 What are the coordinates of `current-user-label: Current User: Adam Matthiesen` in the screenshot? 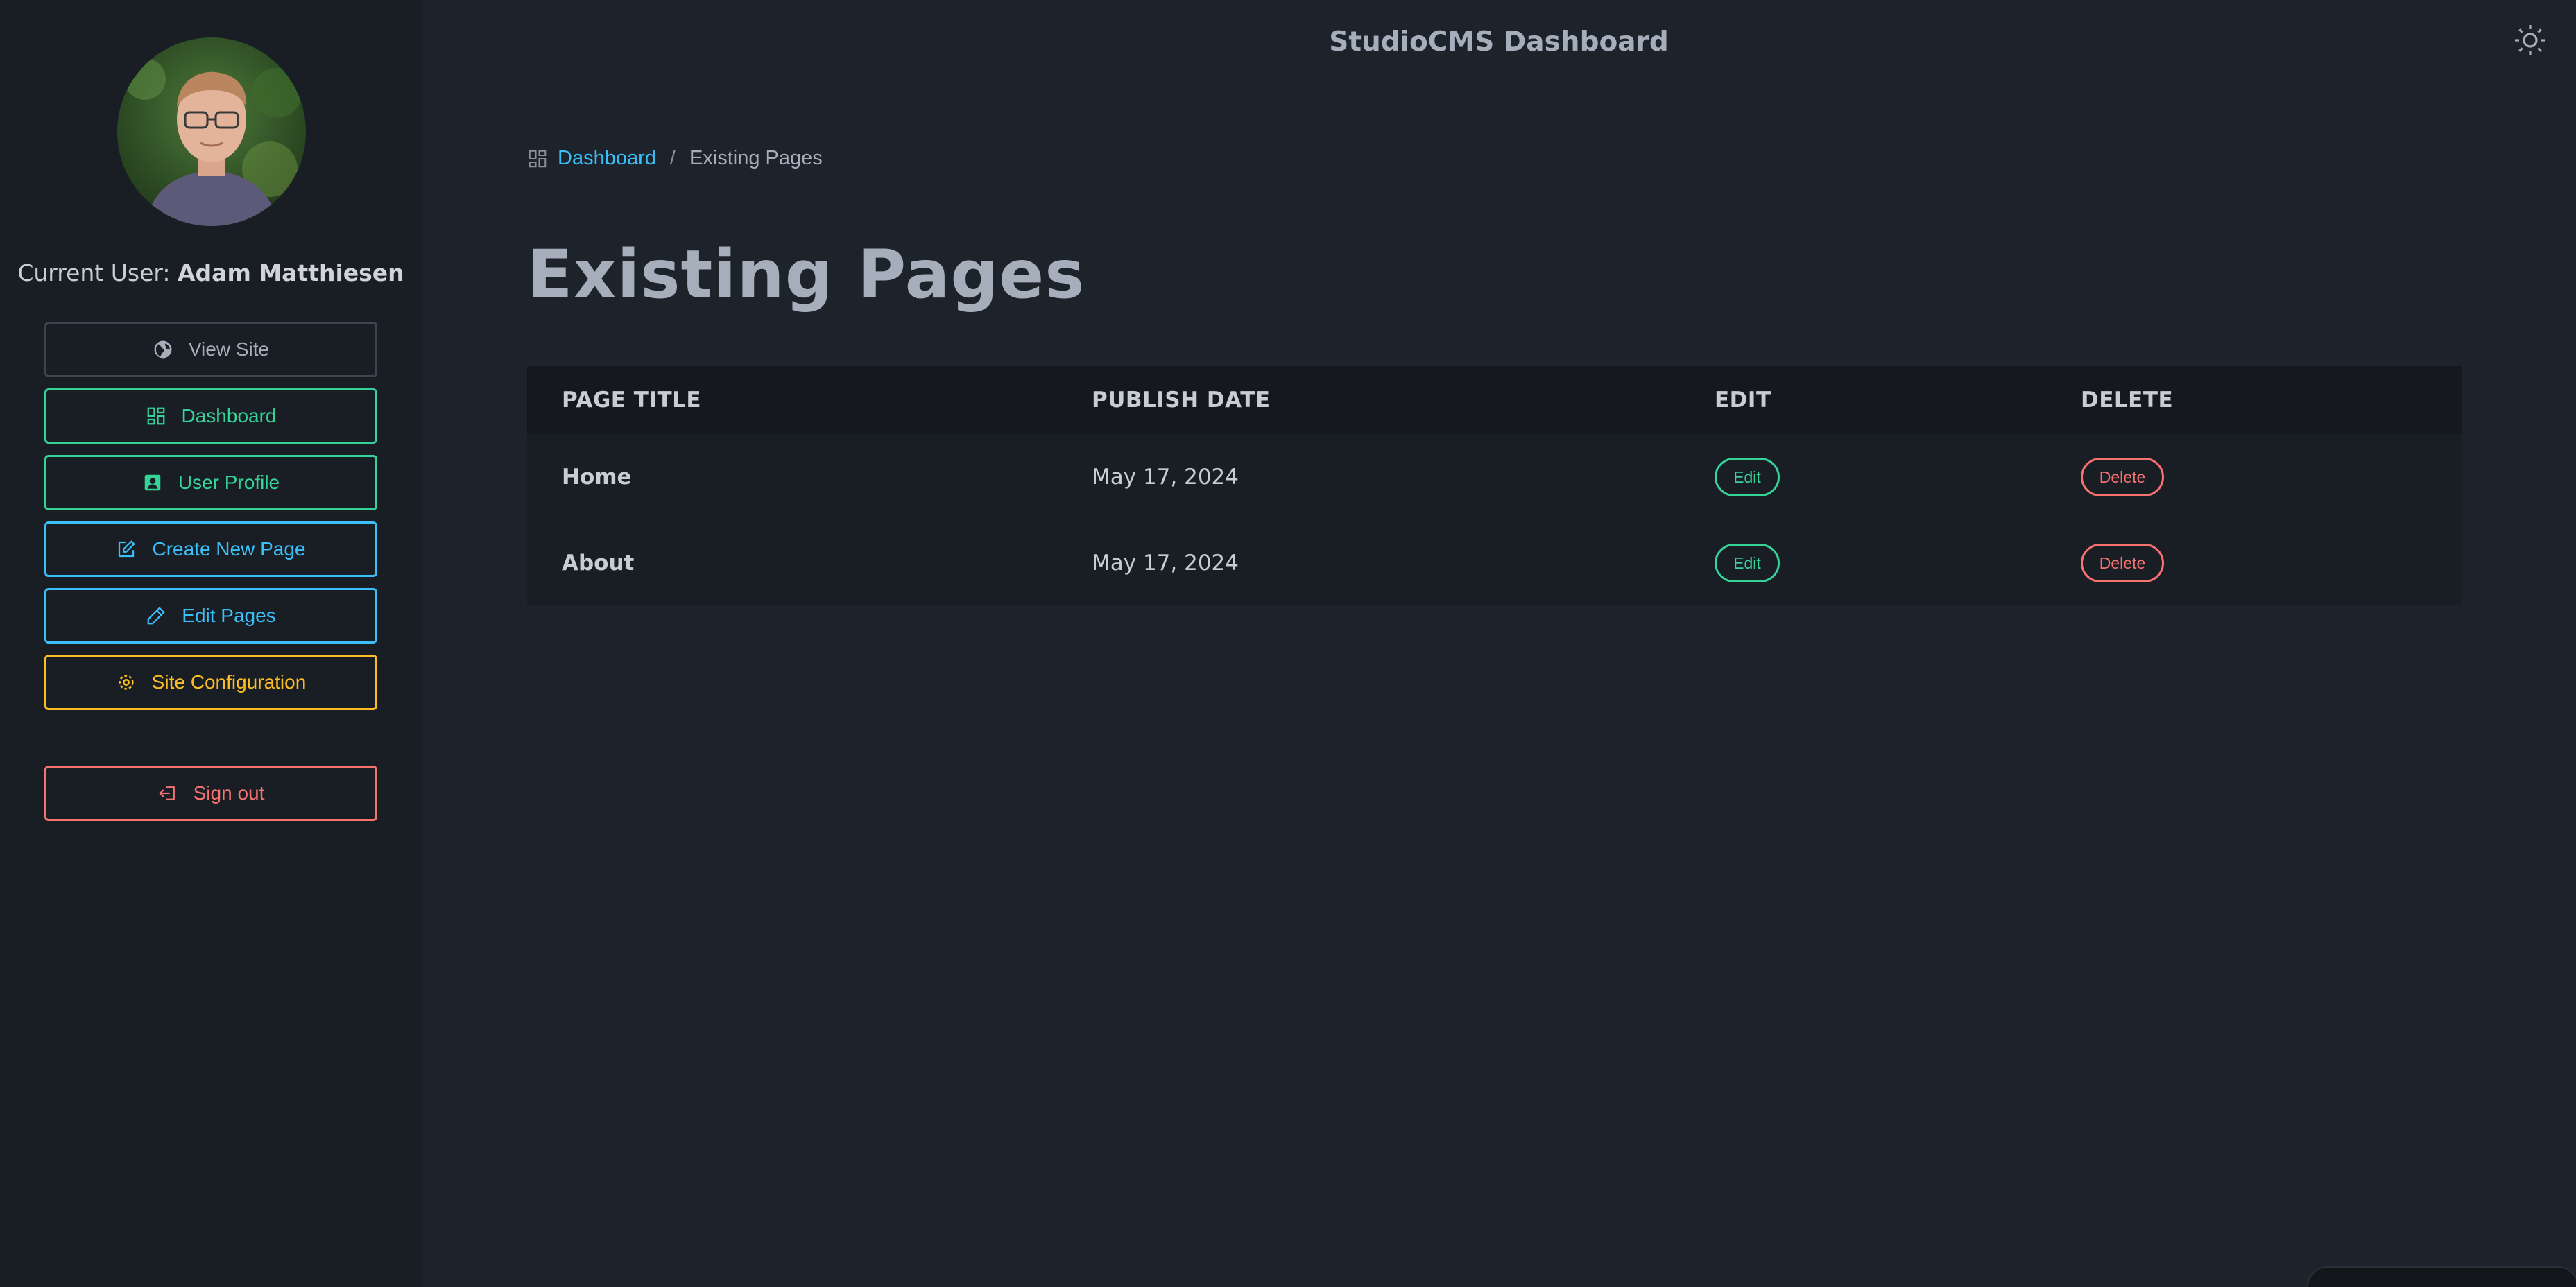 It's located at (211, 272).